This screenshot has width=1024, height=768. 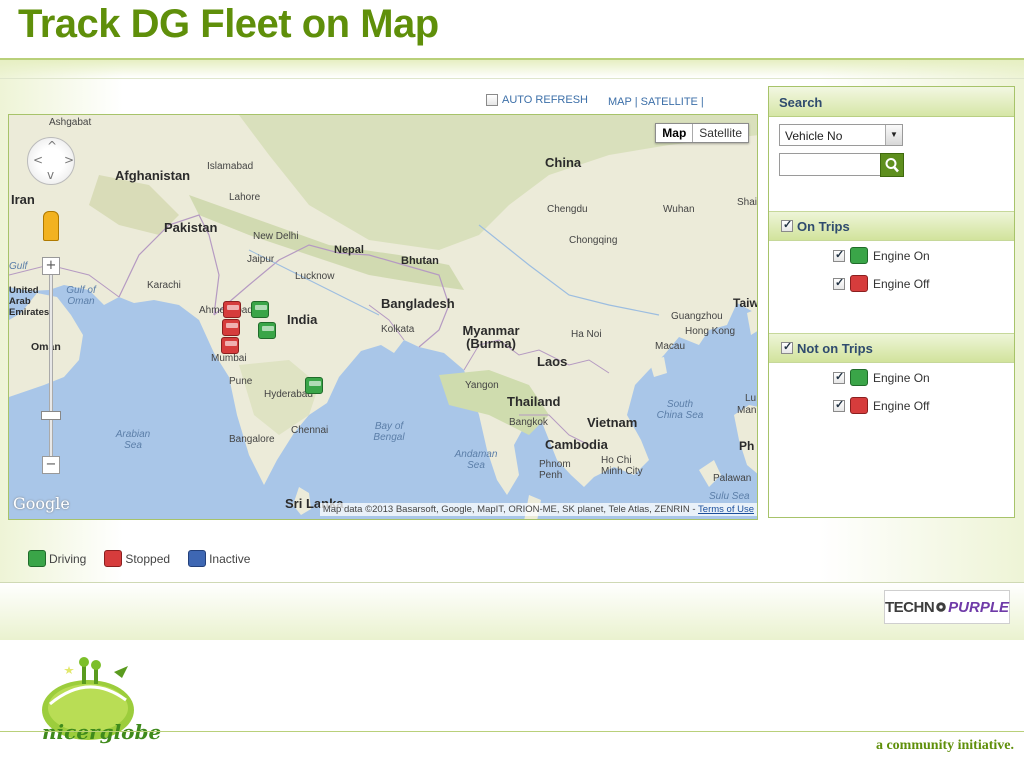 I want to click on not-on-trips-engine-on-option: Engine On, so click(x=881, y=377).